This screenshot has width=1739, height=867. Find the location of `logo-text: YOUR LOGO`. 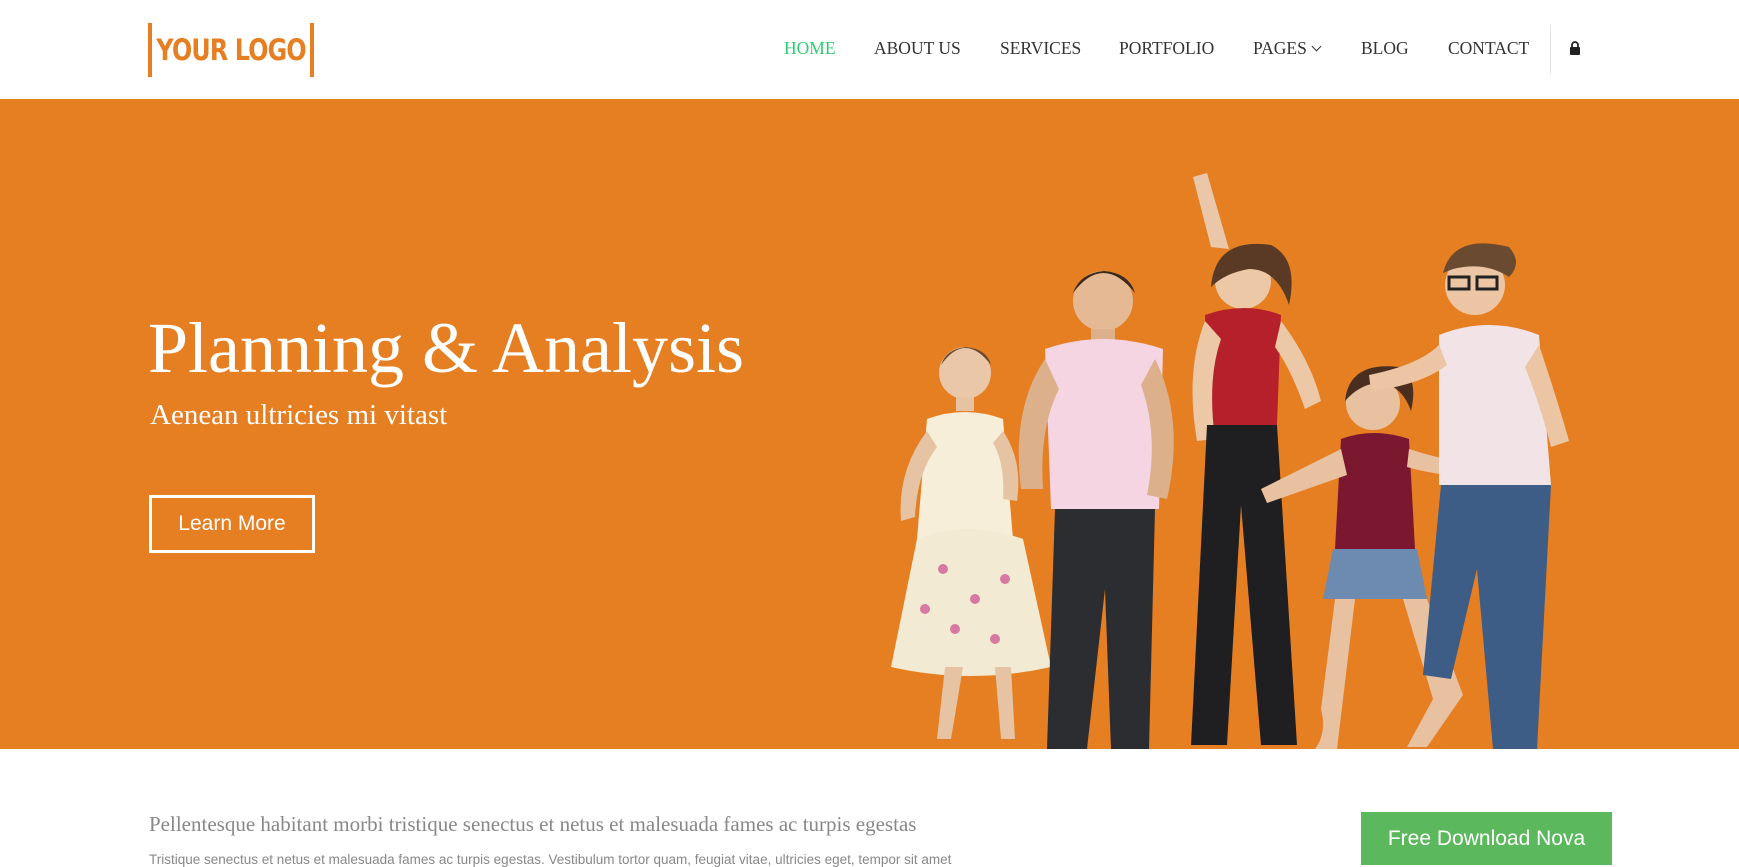

logo-text: YOUR LOGO is located at coordinates (231, 50).